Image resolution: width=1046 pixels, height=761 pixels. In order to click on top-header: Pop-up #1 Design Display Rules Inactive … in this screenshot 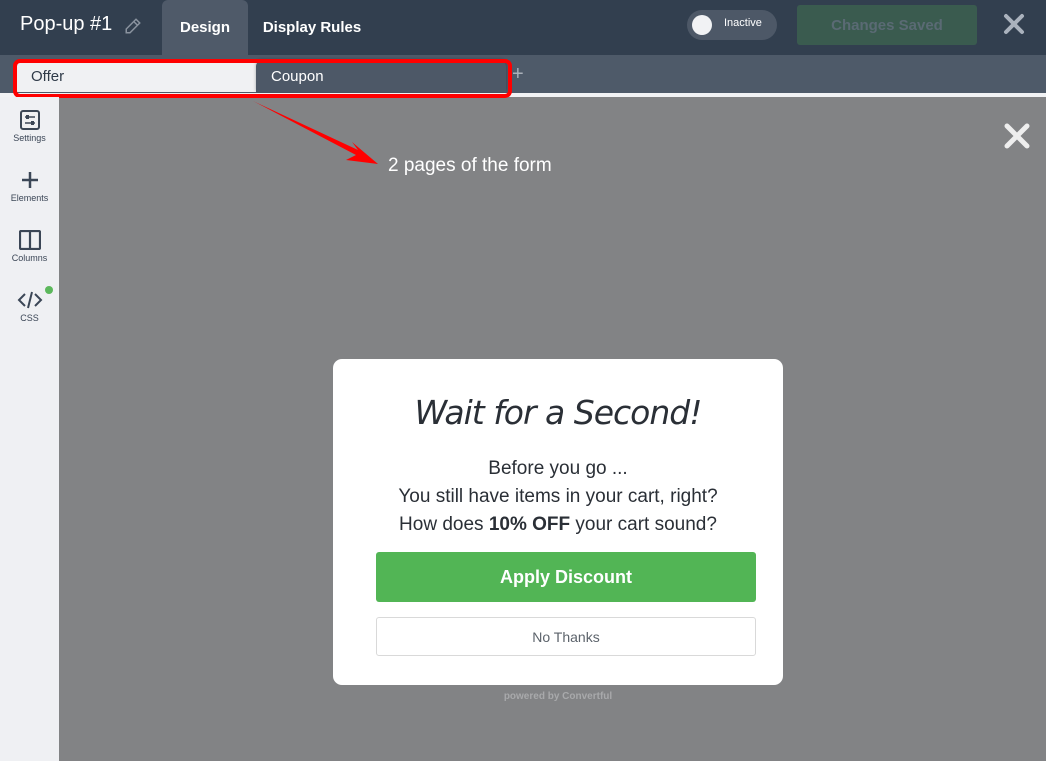, I will do `click(523, 27)`.